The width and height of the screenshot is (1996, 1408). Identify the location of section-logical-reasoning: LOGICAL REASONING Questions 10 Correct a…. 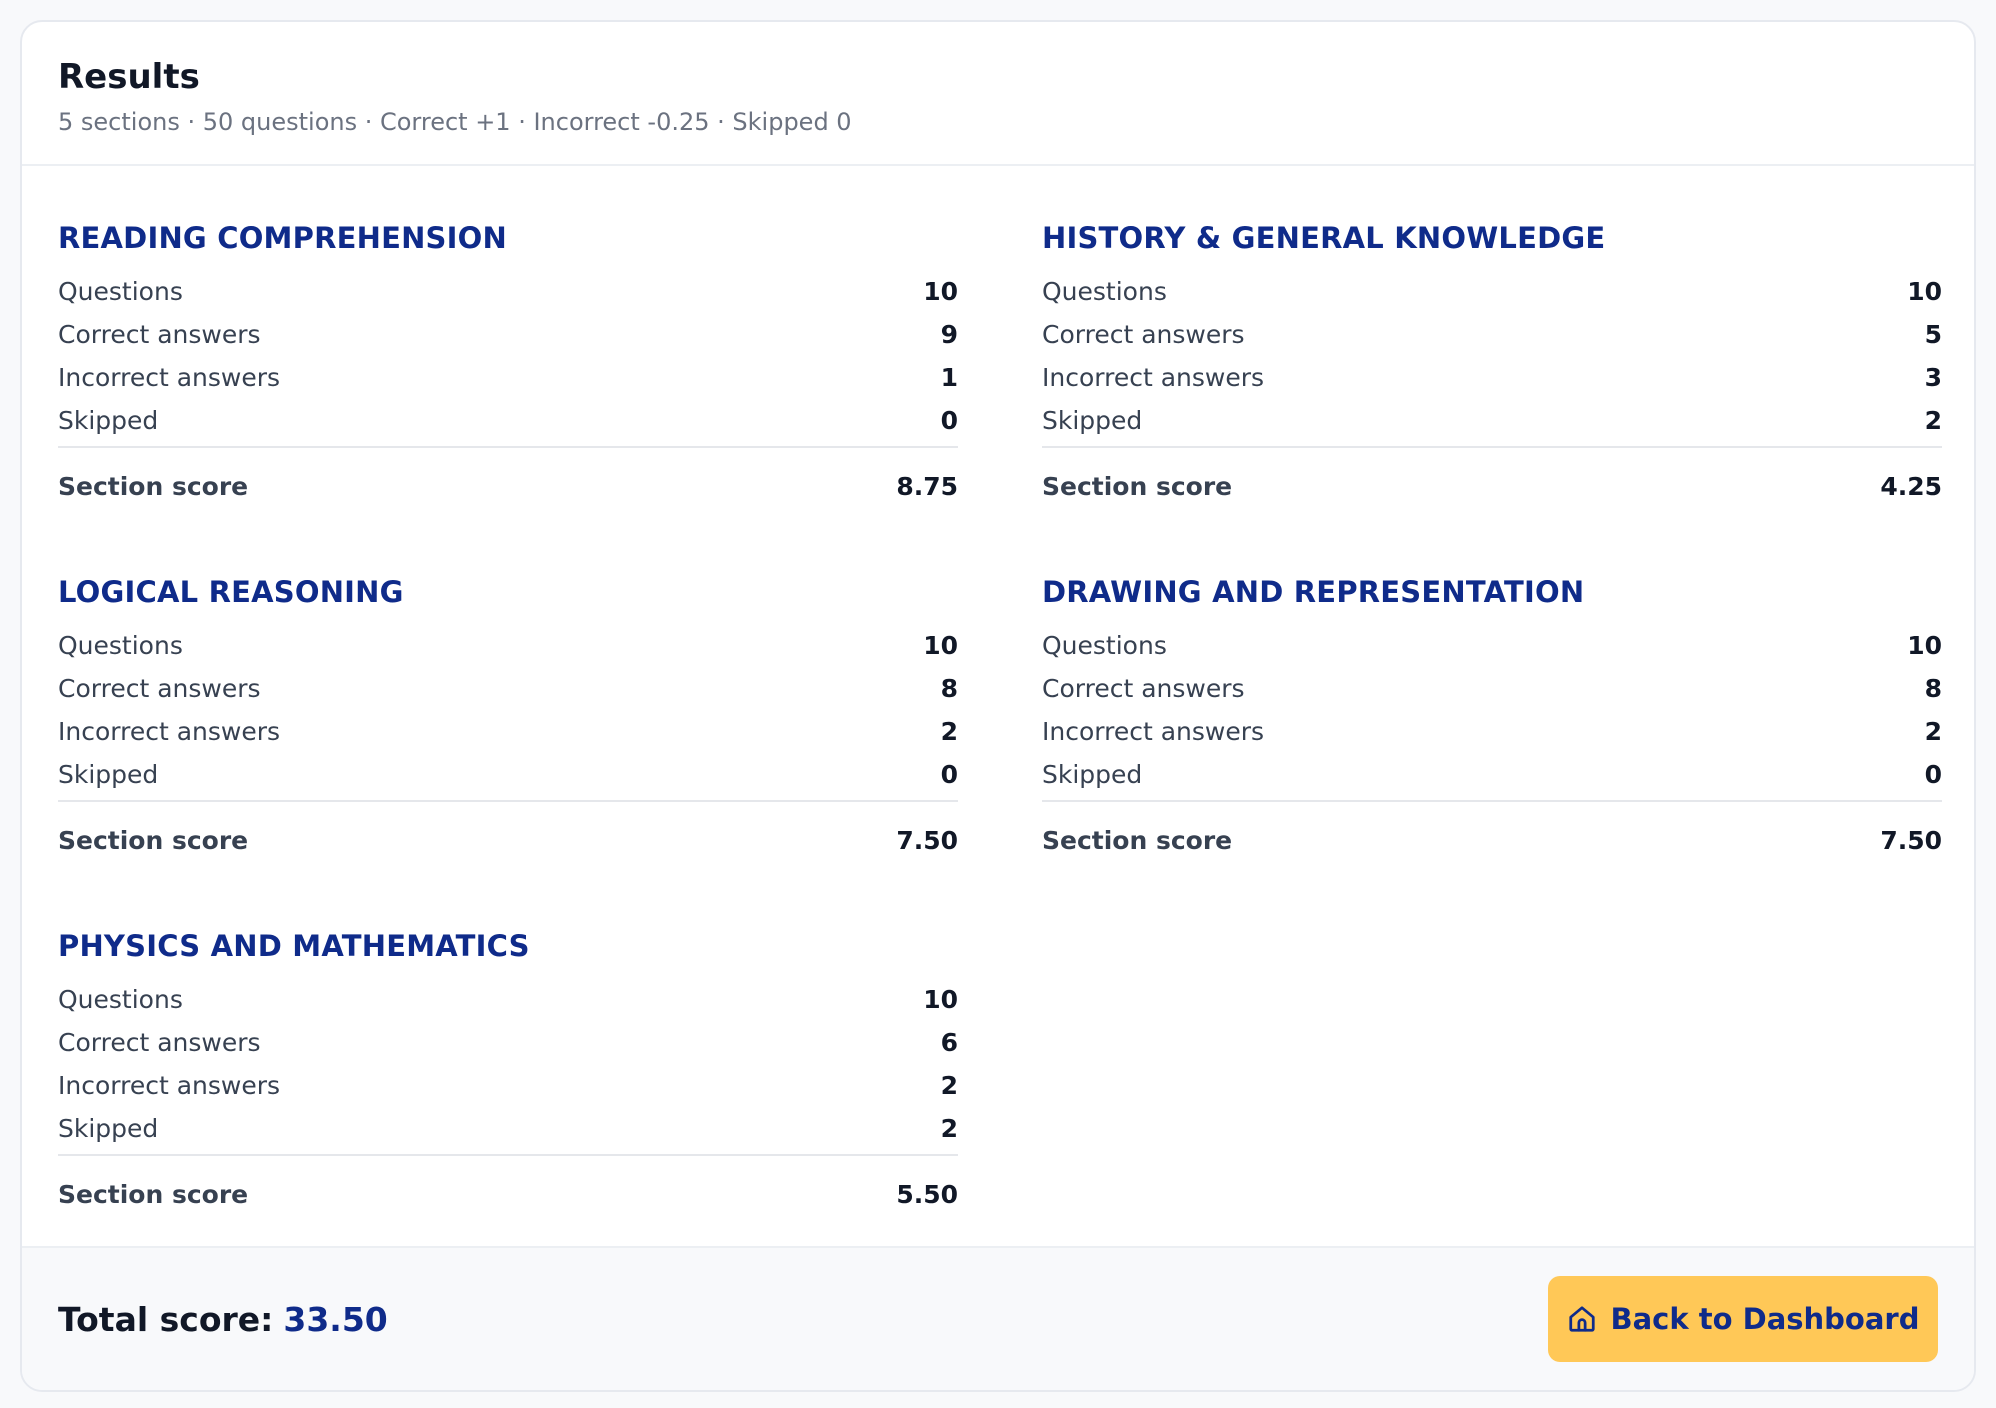
(508, 725).